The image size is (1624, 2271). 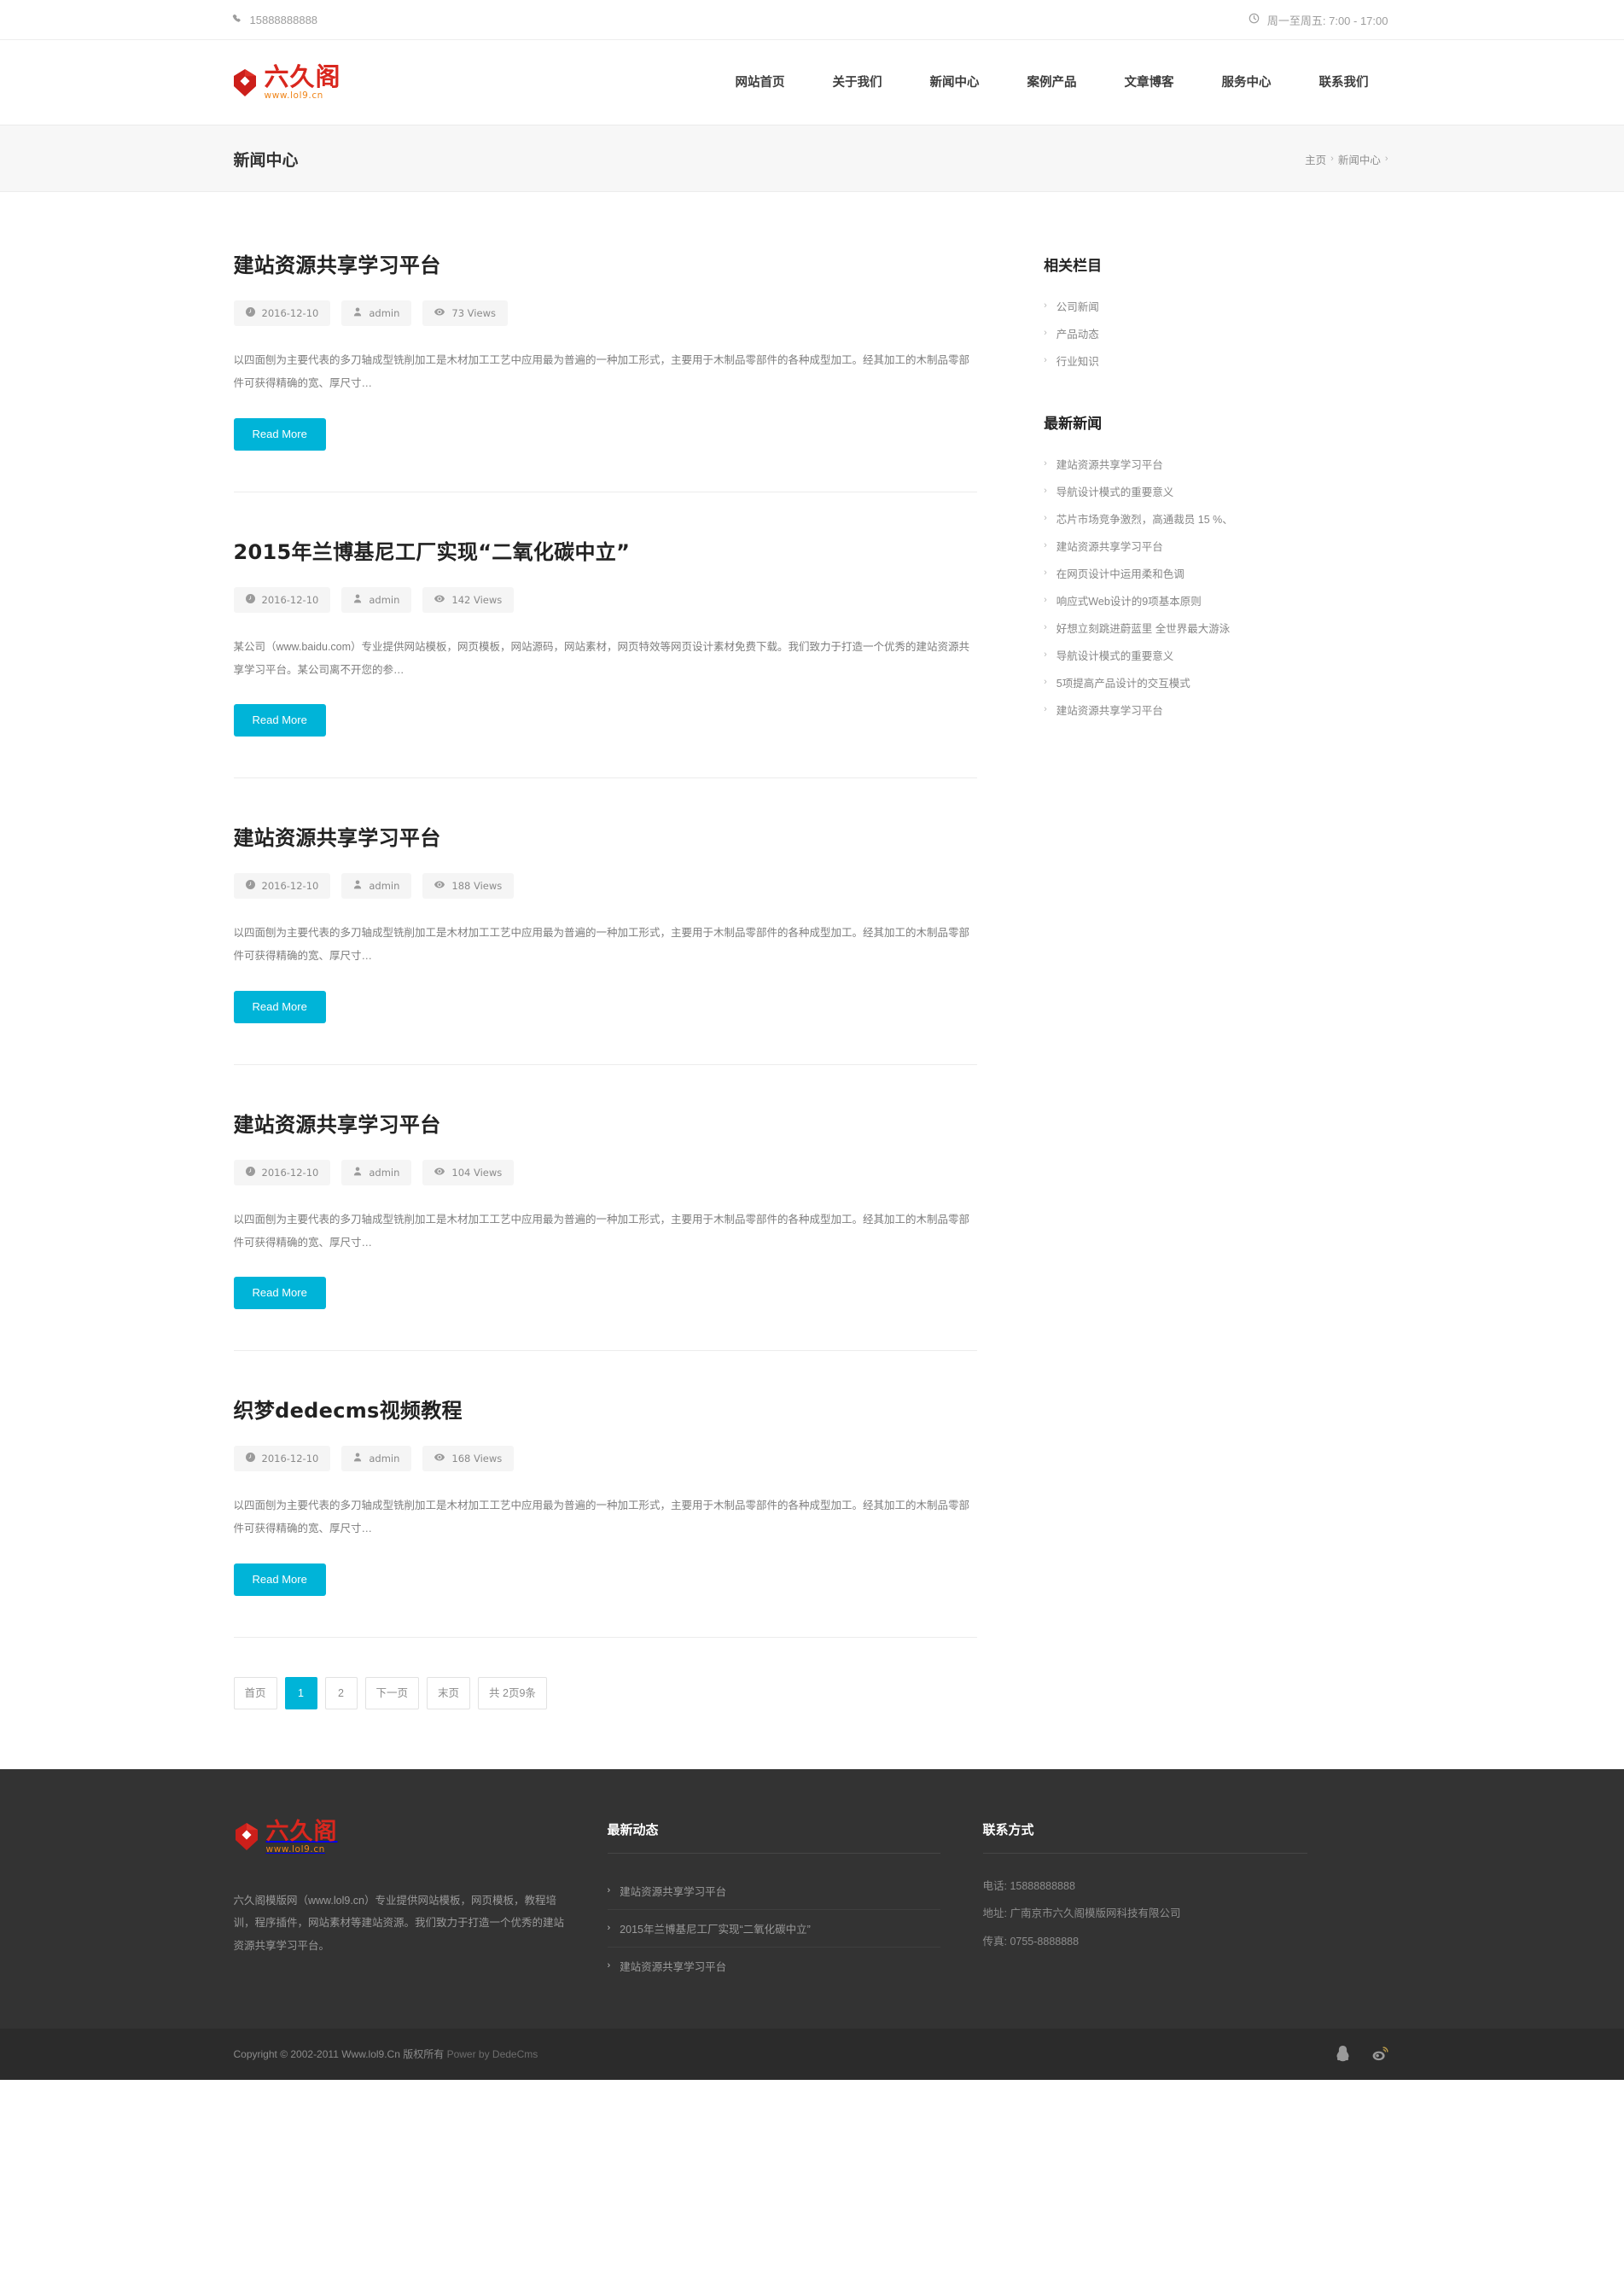 I want to click on list-item: › 响应式Web设计的9项基本原则, so click(x=1222, y=600).